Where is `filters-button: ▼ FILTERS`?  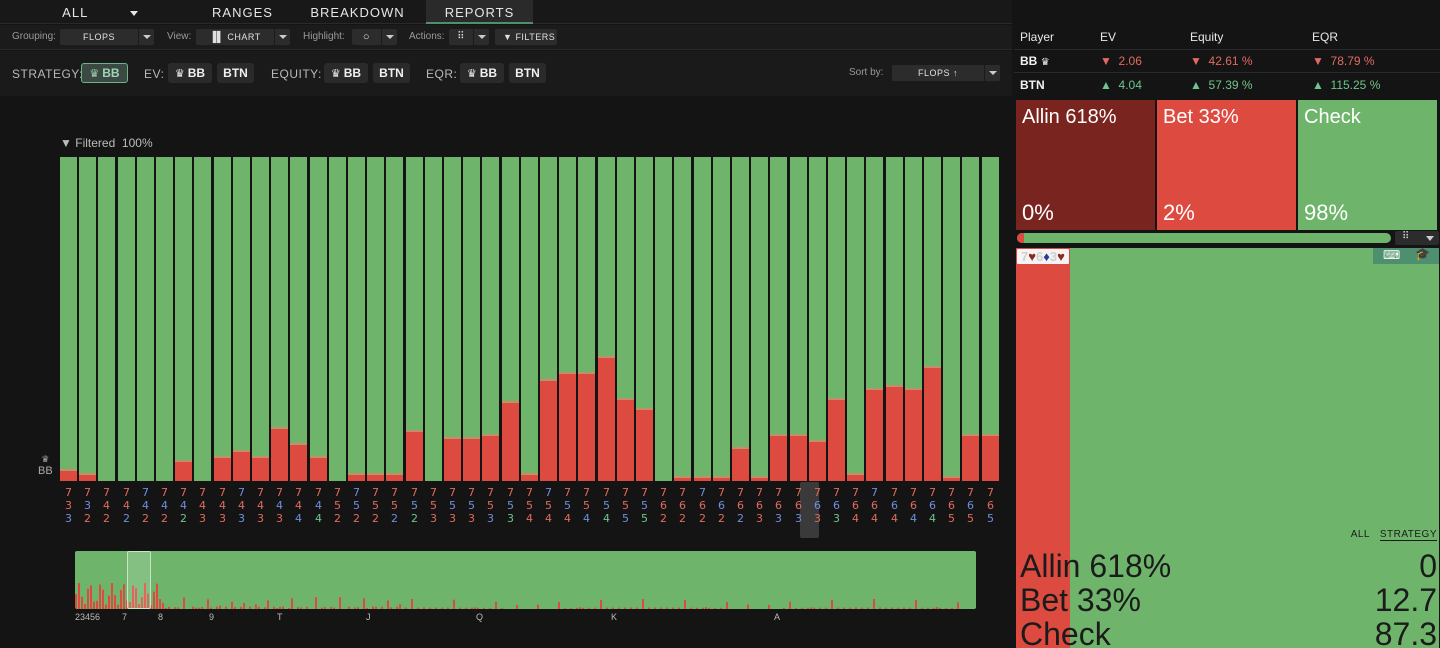 filters-button: ▼ FILTERS is located at coordinates (526, 37).